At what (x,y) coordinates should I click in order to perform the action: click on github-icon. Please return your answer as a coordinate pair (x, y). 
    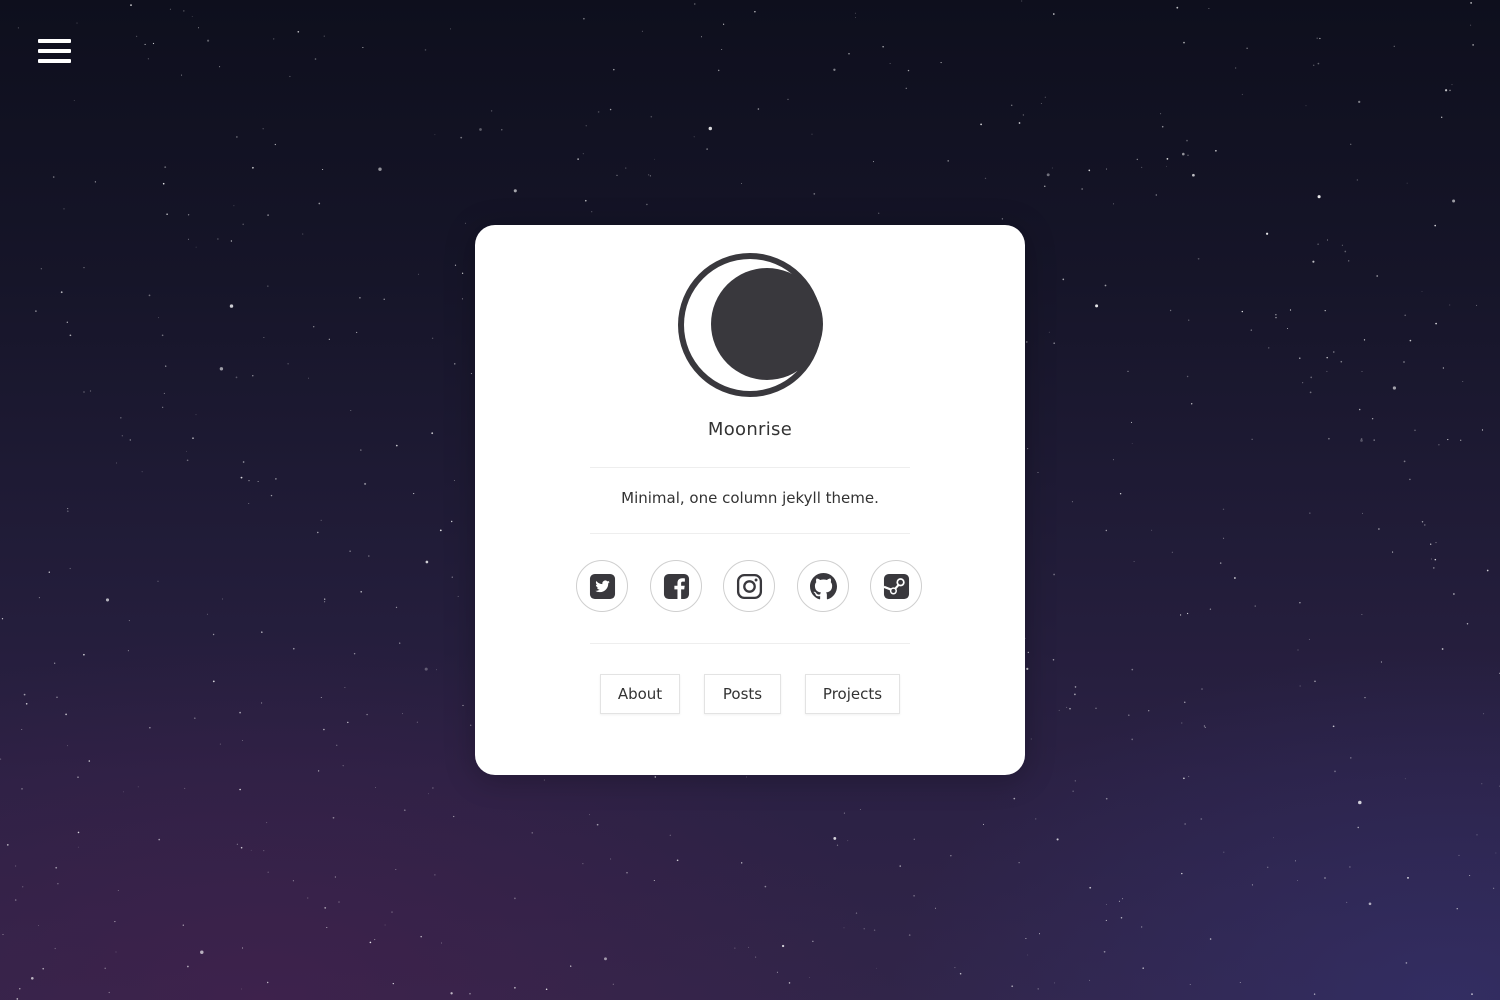
    Looking at the image, I should click on (823, 586).